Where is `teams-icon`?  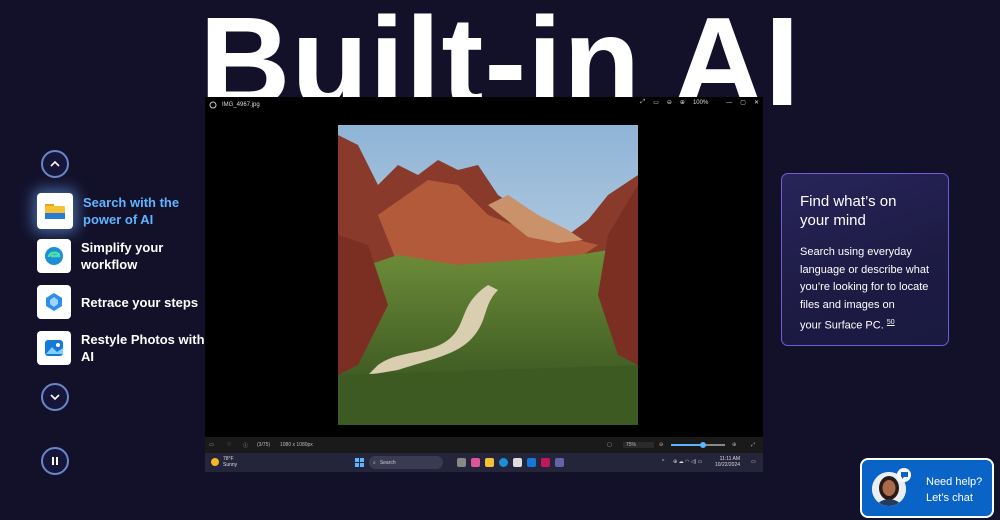
teams-icon is located at coordinates (559, 462).